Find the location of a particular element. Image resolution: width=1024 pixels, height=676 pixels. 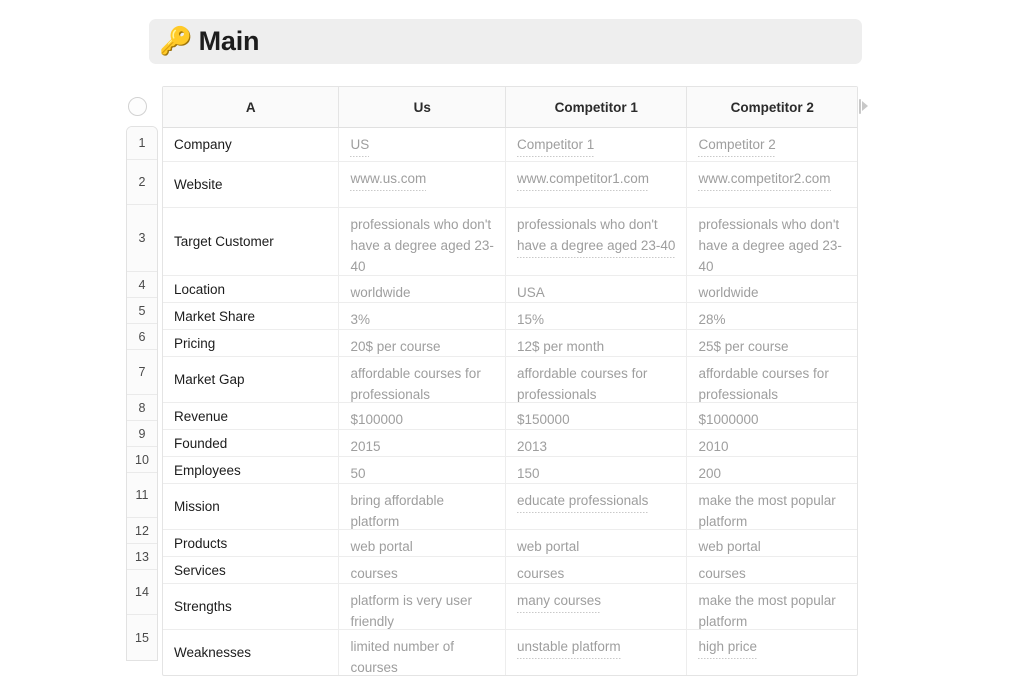

row-label-cell: Products is located at coordinates (251, 543).